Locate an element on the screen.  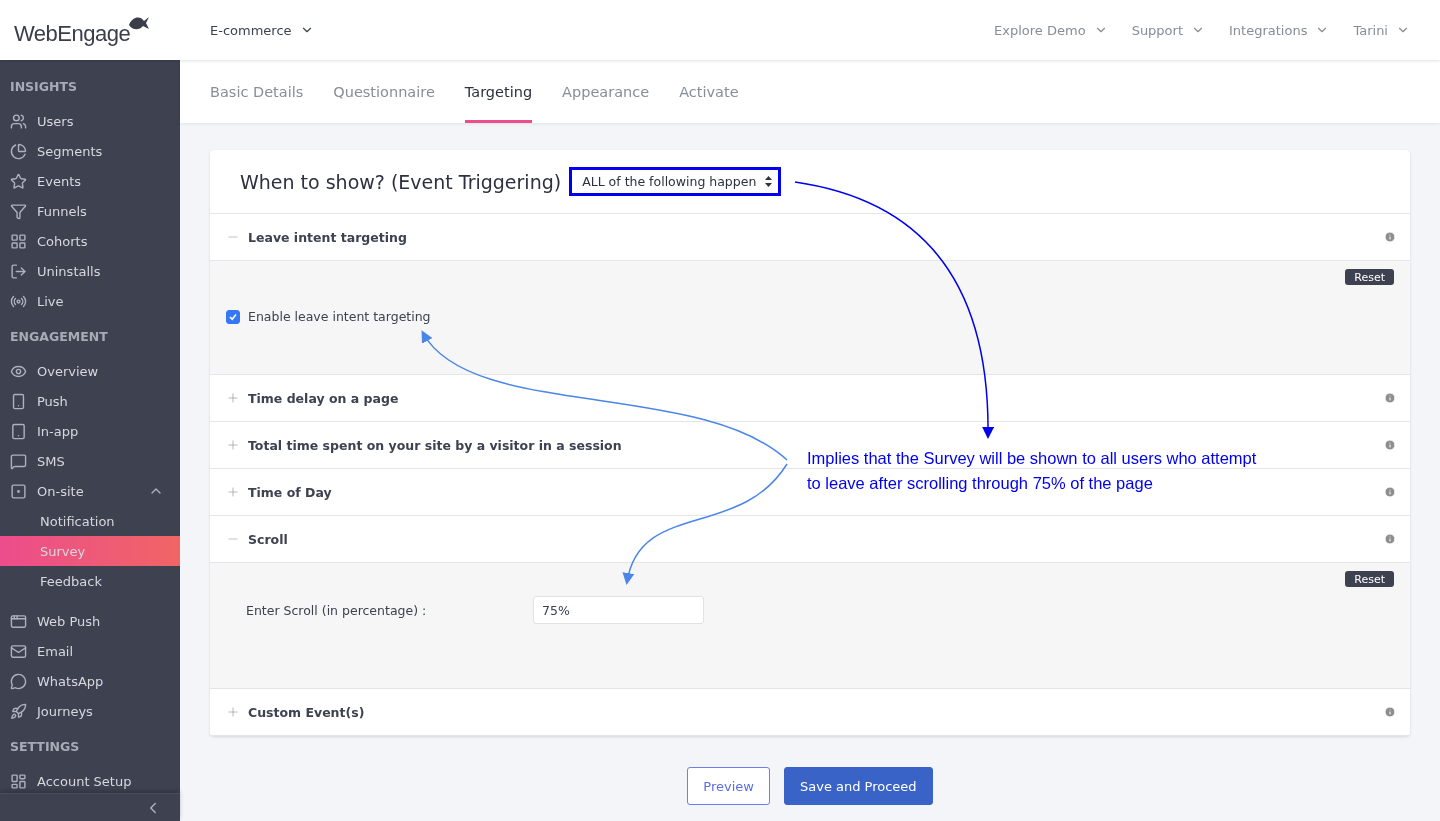
sidebar-item: WhatsApp is located at coordinates (90, 681).